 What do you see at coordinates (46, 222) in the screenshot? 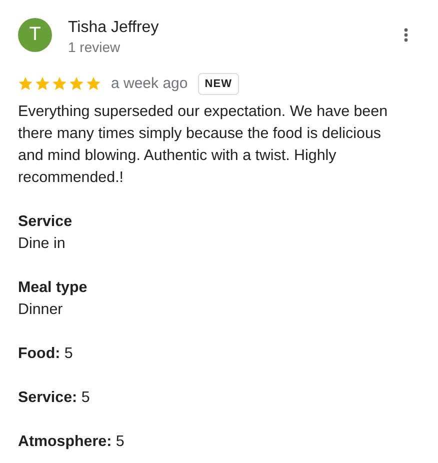
I see `detail-label: Service` at bounding box center [46, 222].